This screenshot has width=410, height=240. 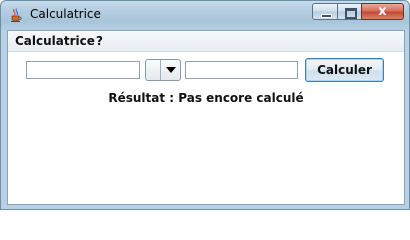 What do you see at coordinates (344, 70) in the screenshot?
I see `calculate-button: Calculer` at bounding box center [344, 70].